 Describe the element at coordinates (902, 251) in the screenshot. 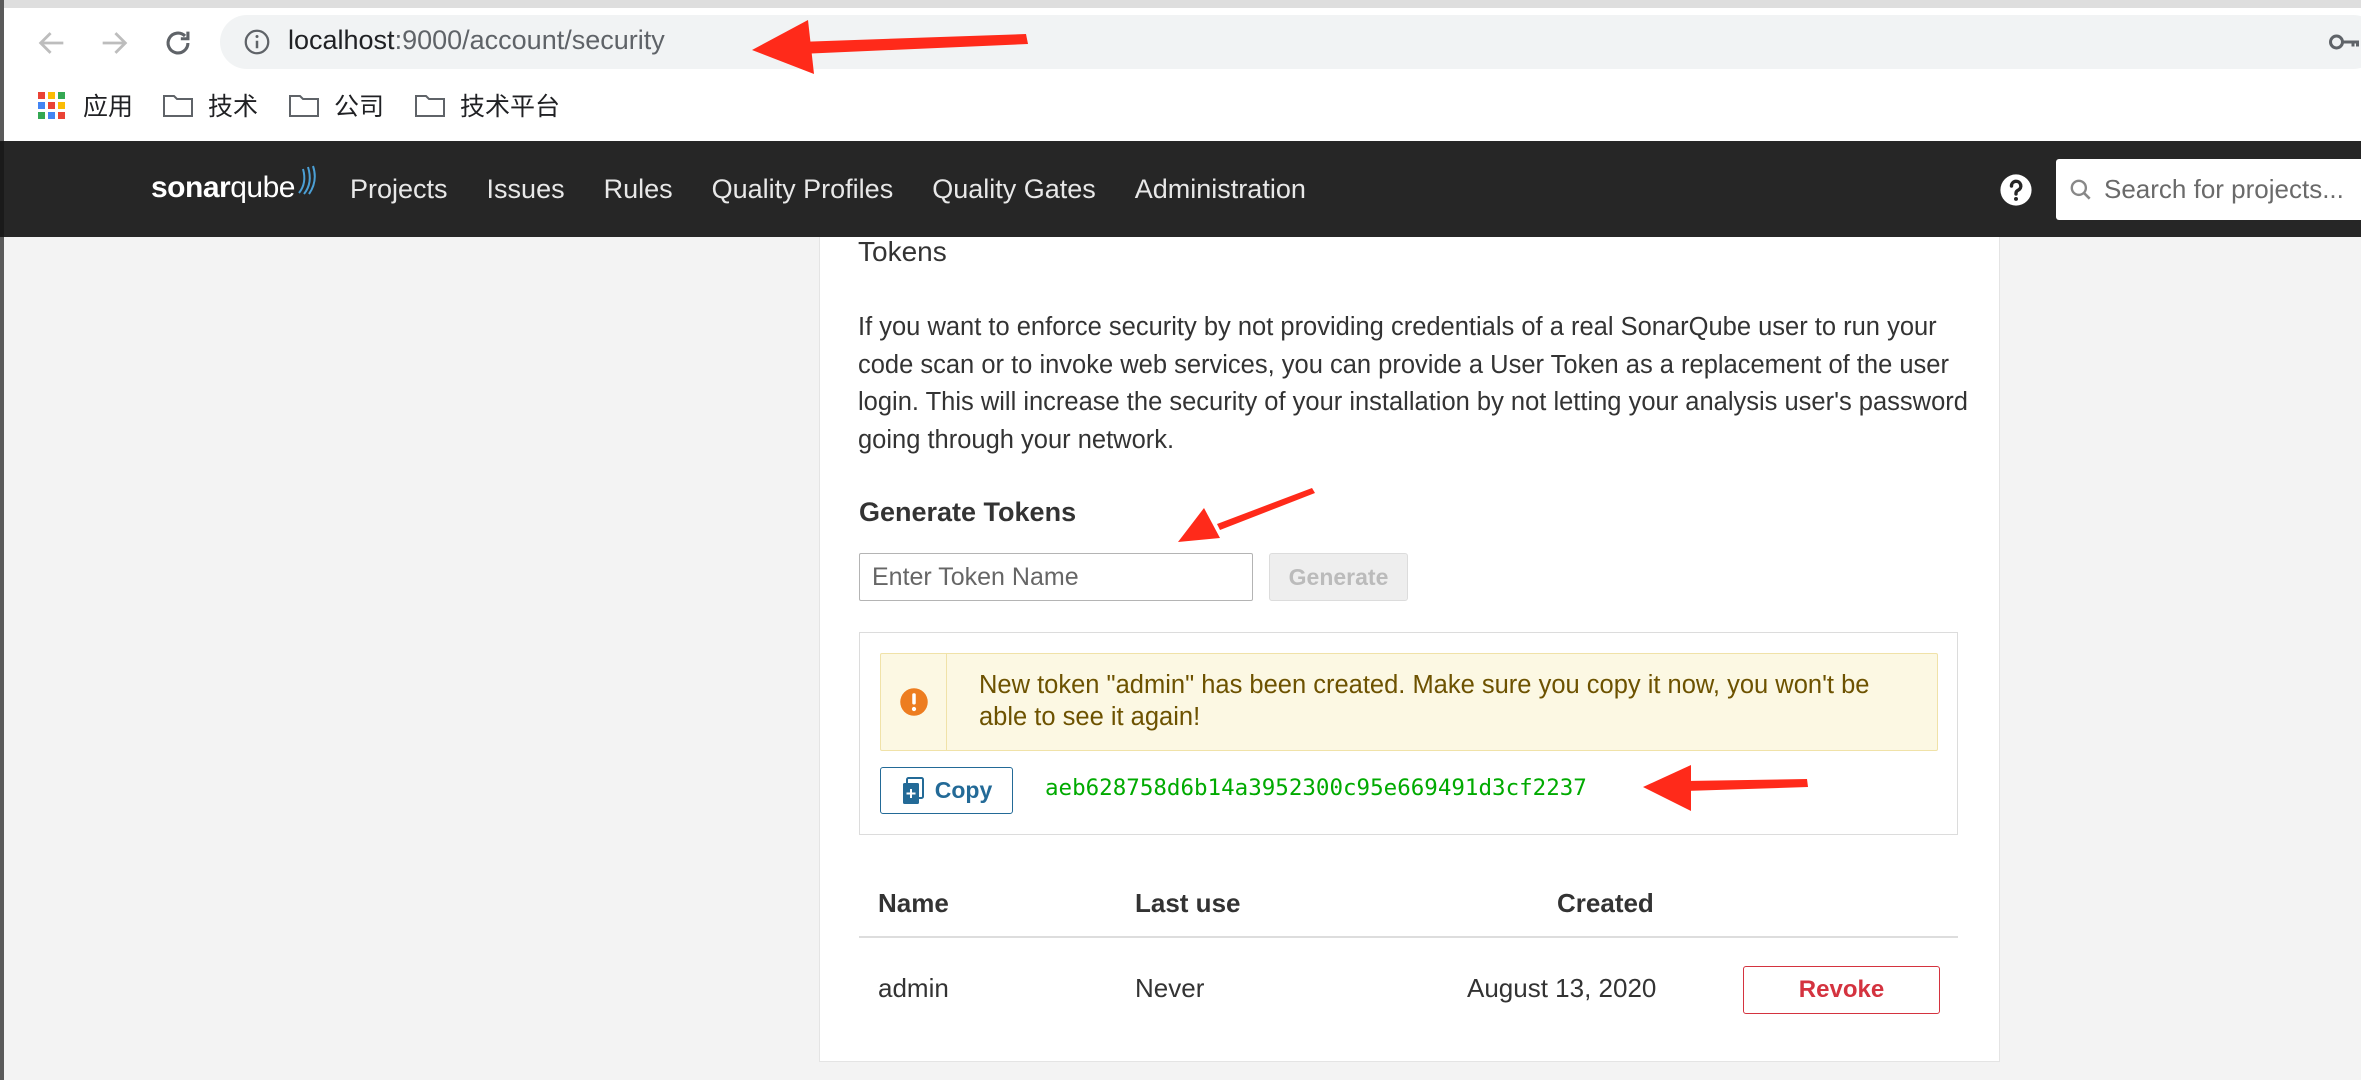

I see `tokens-heading: Tokens` at that location.